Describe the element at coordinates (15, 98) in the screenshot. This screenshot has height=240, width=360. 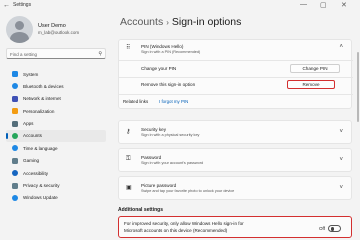
I see `wifi-icon` at that location.